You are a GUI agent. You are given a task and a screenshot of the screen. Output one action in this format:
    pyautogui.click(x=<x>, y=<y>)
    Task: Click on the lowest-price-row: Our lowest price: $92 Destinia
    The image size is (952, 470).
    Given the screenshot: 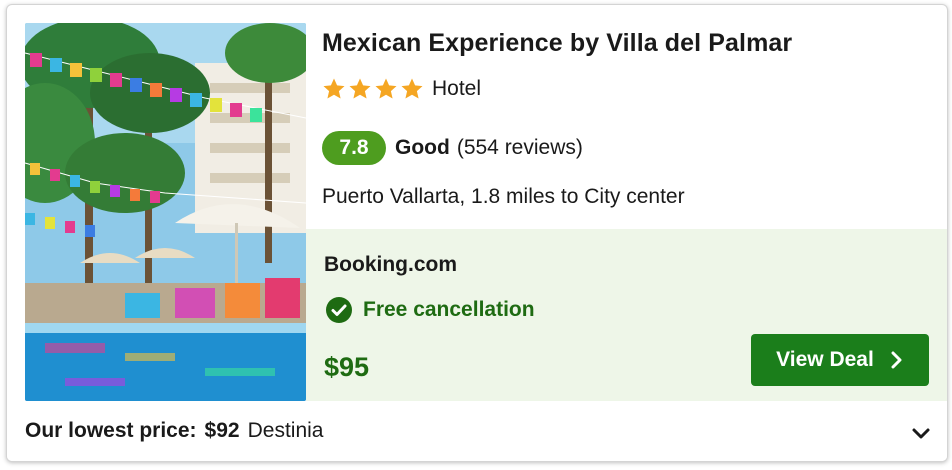 What is the action you would take?
    pyautogui.click(x=477, y=431)
    